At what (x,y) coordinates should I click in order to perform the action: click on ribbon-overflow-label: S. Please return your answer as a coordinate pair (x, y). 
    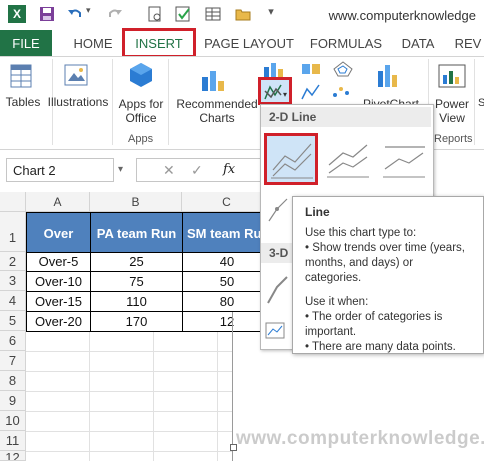
    Looking at the image, I should click on (481, 103).